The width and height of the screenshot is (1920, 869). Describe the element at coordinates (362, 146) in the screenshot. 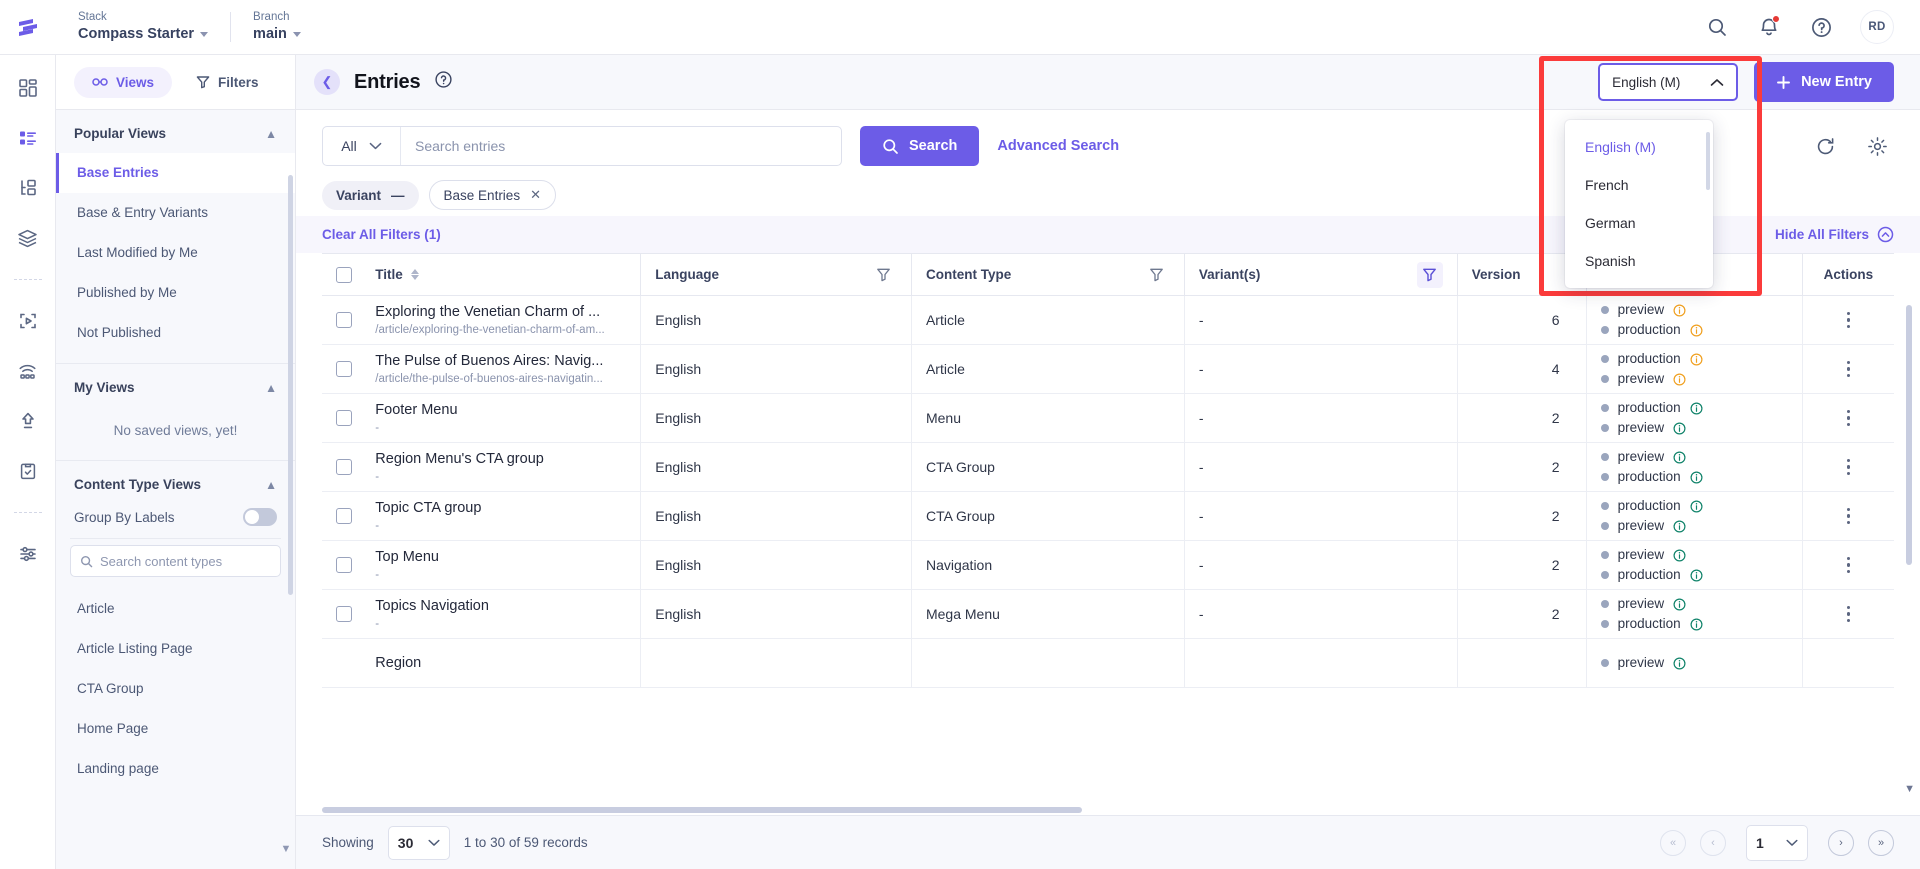

I see `search-scope-select: All` at that location.